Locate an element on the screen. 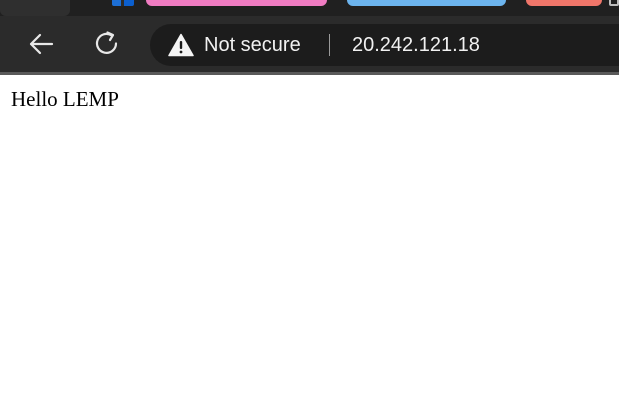 The image size is (619, 406). url-text: 20.242.121.18 is located at coordinates (416, 45).